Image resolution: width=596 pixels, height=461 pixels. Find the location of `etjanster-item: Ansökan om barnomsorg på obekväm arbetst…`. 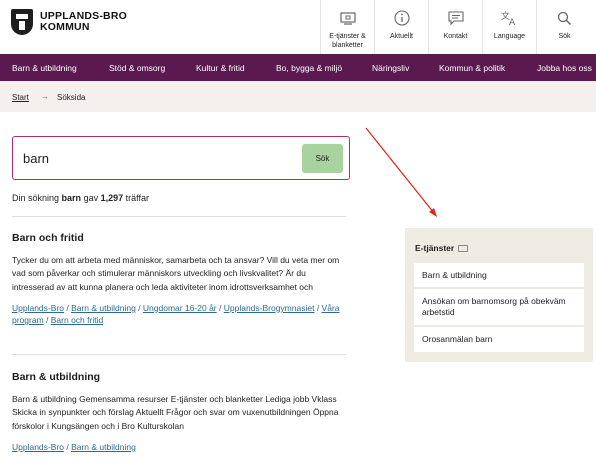

etjanster-item: Ansökan om barnomsorg på obekväm arbetst… is located at coordinates (499, 307).